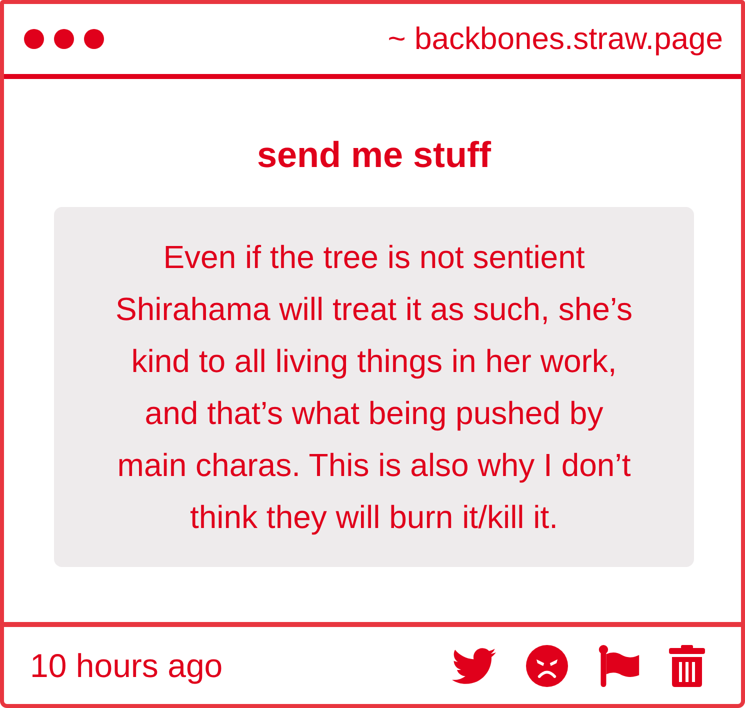  I want to click on timestamp: 10 hours ago, so click(126, 666).